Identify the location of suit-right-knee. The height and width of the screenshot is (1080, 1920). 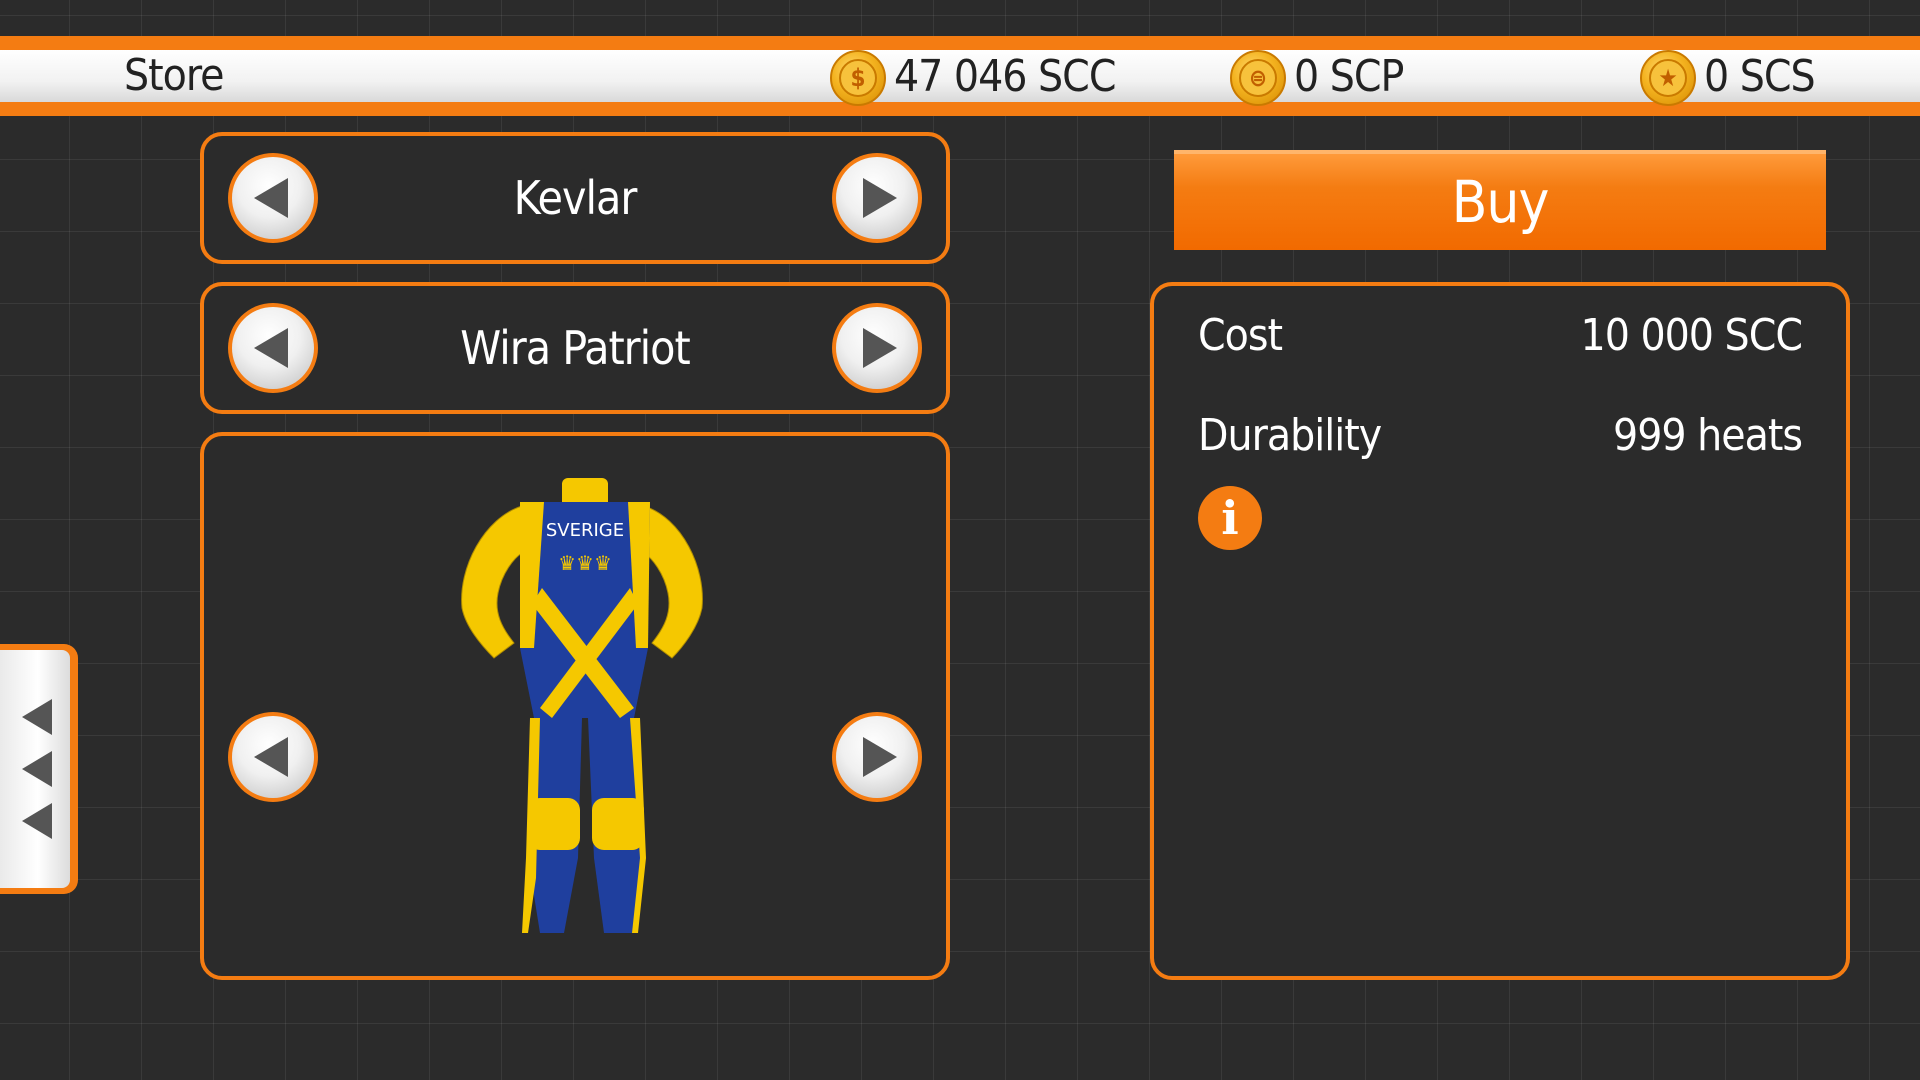
(618, 824).